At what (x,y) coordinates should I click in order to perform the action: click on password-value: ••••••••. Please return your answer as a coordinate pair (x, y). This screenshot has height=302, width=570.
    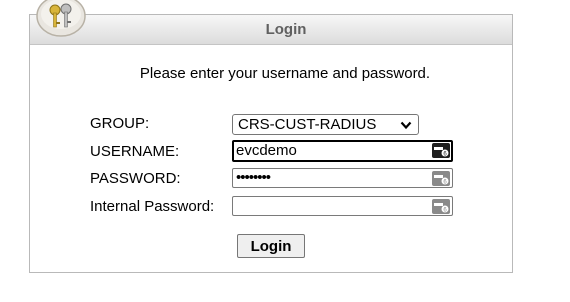
    Looking at the image, I should click on (253, 177).